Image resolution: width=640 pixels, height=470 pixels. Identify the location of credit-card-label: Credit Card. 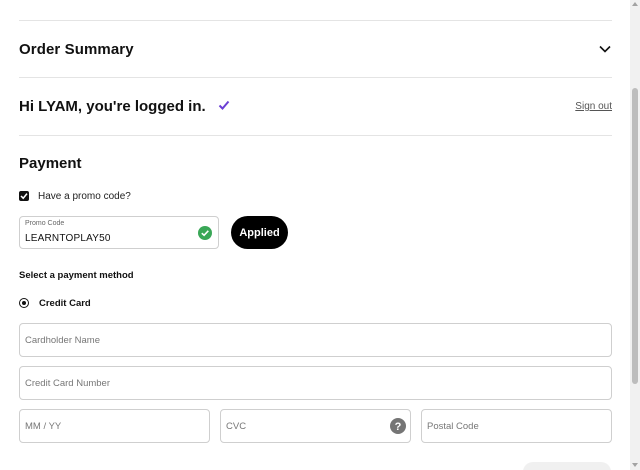
(65, 303).